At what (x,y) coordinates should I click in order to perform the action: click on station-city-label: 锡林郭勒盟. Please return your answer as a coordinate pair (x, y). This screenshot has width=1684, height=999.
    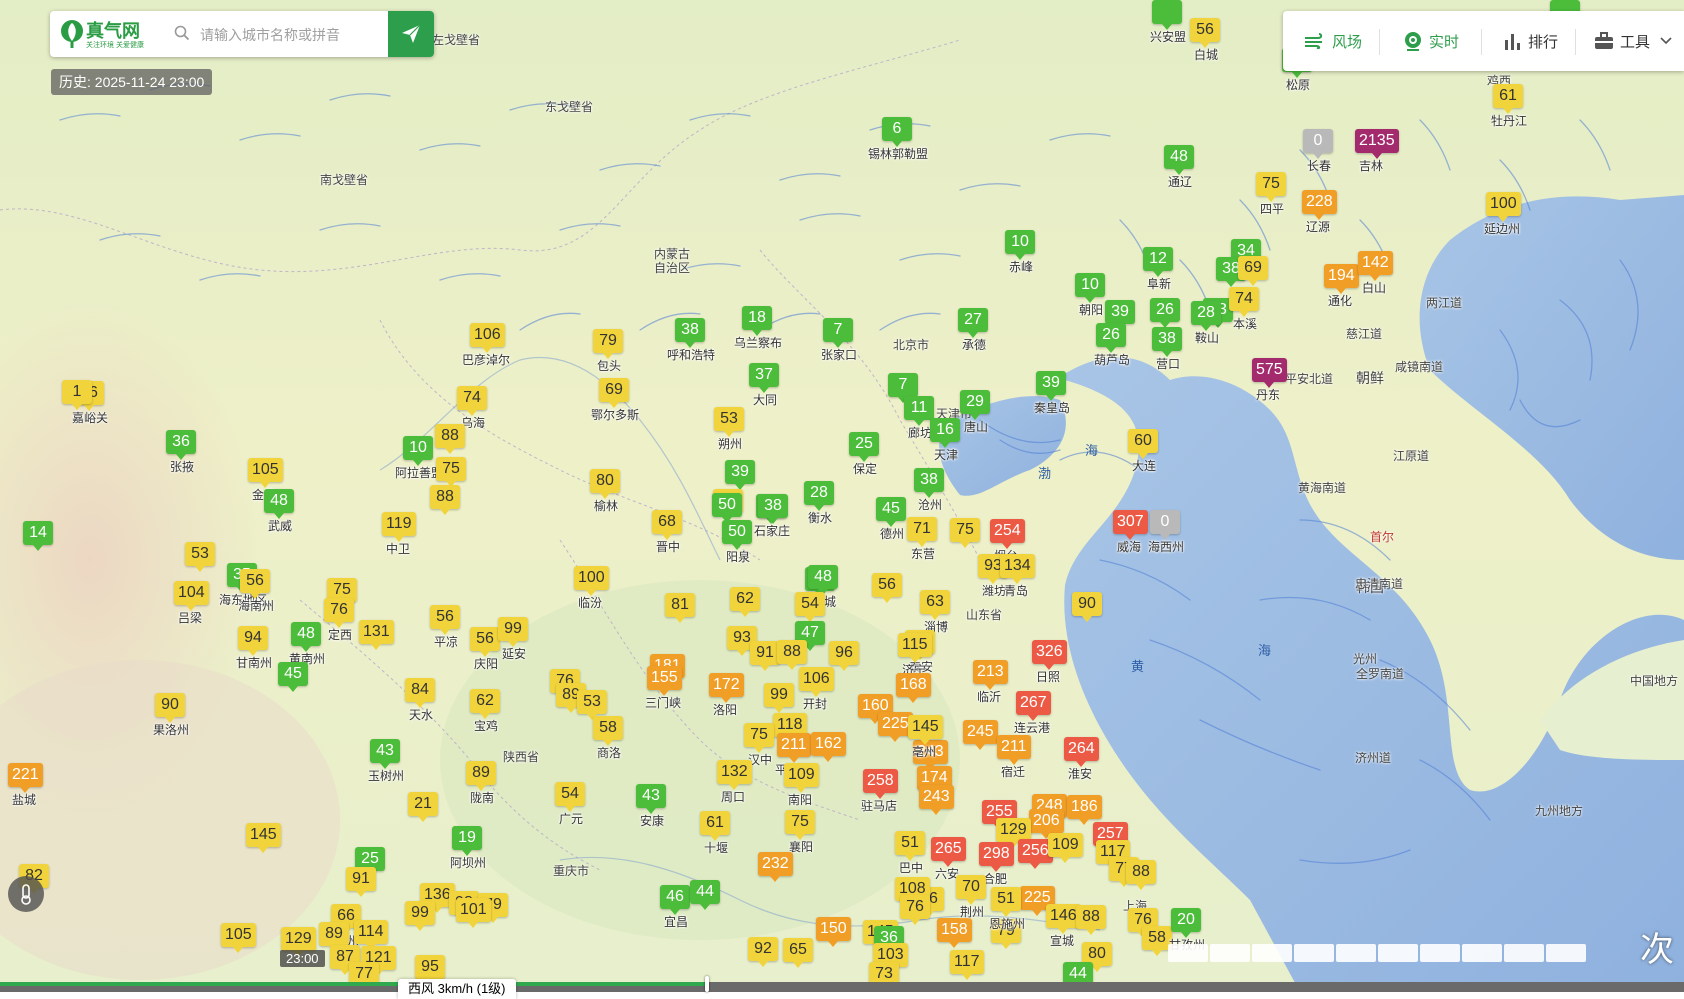
    Looking at the image, I should click on (898, 154).